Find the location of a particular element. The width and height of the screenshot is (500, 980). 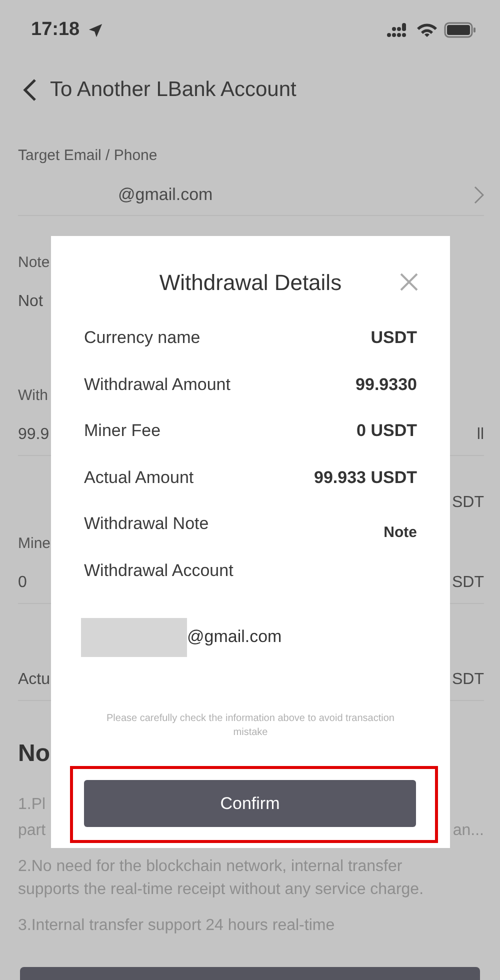

field-value: ll is located at coordinates (480, 435).